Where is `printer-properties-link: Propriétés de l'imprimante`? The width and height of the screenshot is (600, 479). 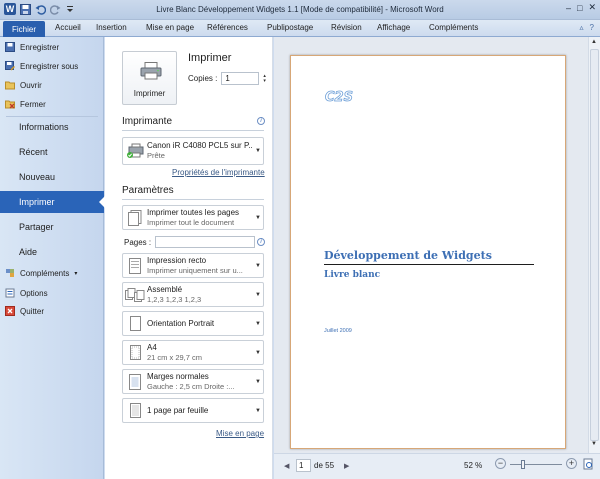
printer-properties-link: Propriétés de l'imprimante is located at coordinates (218, 172).